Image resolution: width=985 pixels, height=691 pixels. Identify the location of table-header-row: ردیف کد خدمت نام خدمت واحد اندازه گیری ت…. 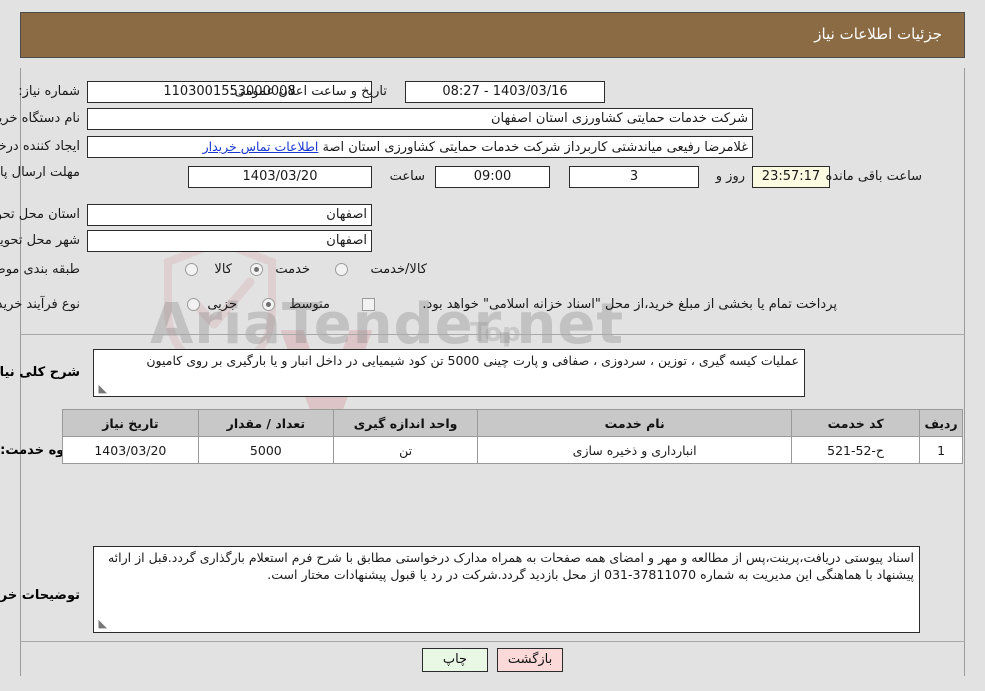
(512, 423).